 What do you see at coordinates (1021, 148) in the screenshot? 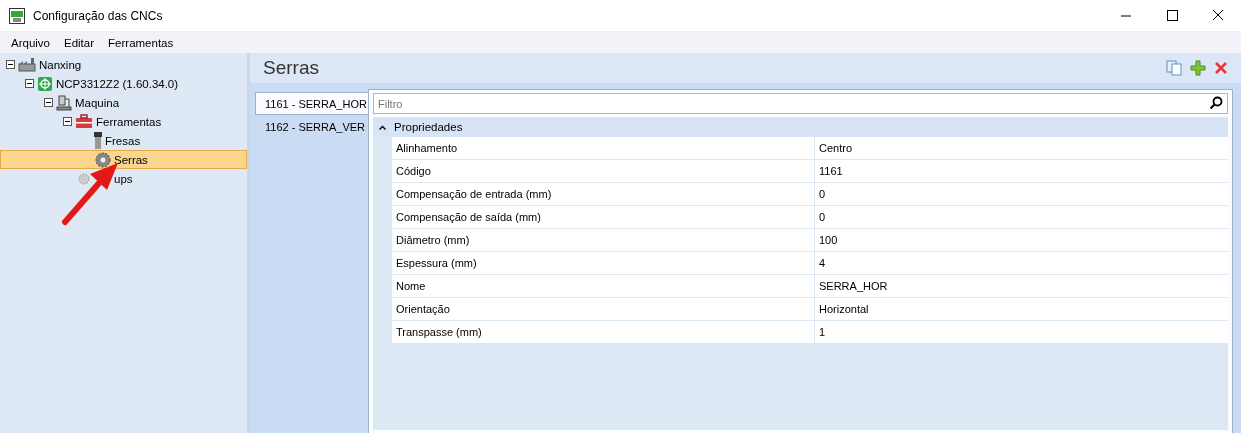
I see `property-value: Centro` at bounding box center [1021, 148].